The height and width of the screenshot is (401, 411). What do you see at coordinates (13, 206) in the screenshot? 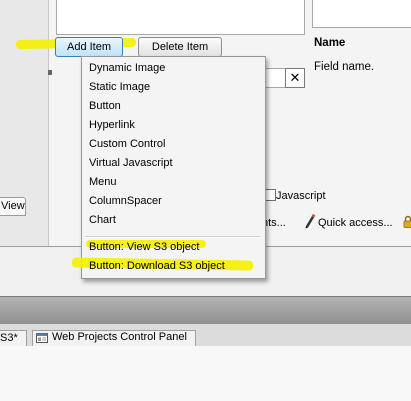
I see `view-tab: View` at bounding box center [13, 206].